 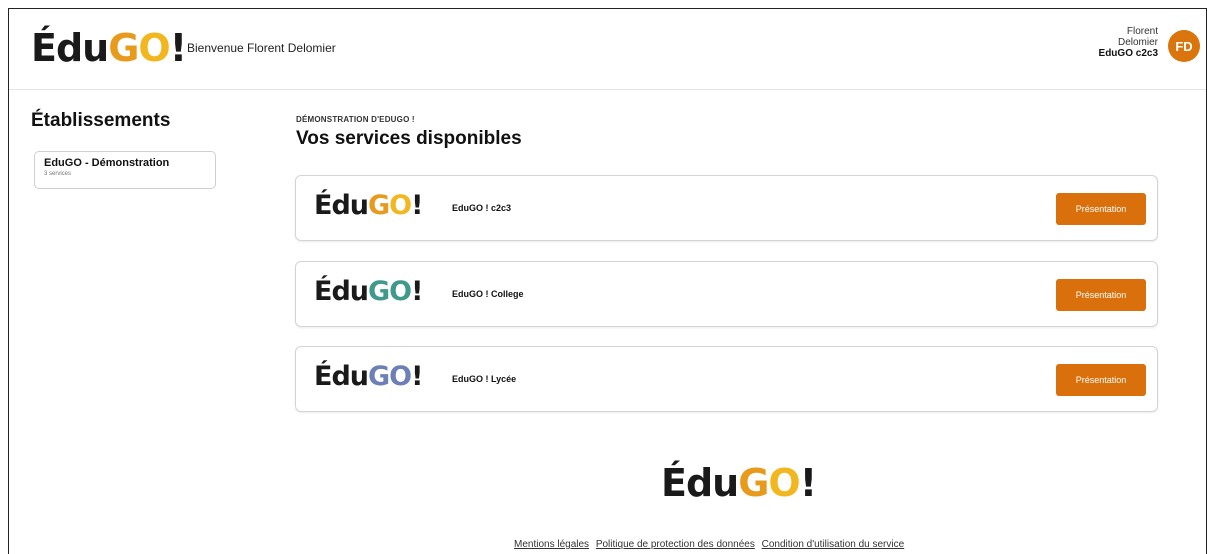 I want to click on service-card-college: ÉduGO! EduGO ! College Présentation, so click(x=726, y=294).